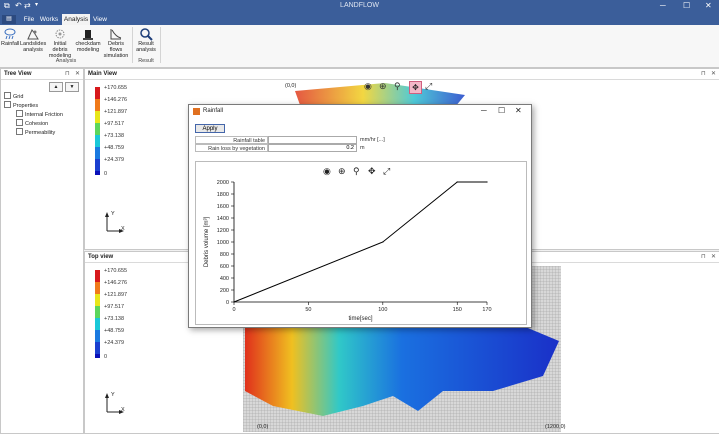 The height and width of the screenshot is (434, 719). What do you see at coordinates (88, 35) in the screenshot?
I see `checkdam-icon` at bounding box center [88, 35].